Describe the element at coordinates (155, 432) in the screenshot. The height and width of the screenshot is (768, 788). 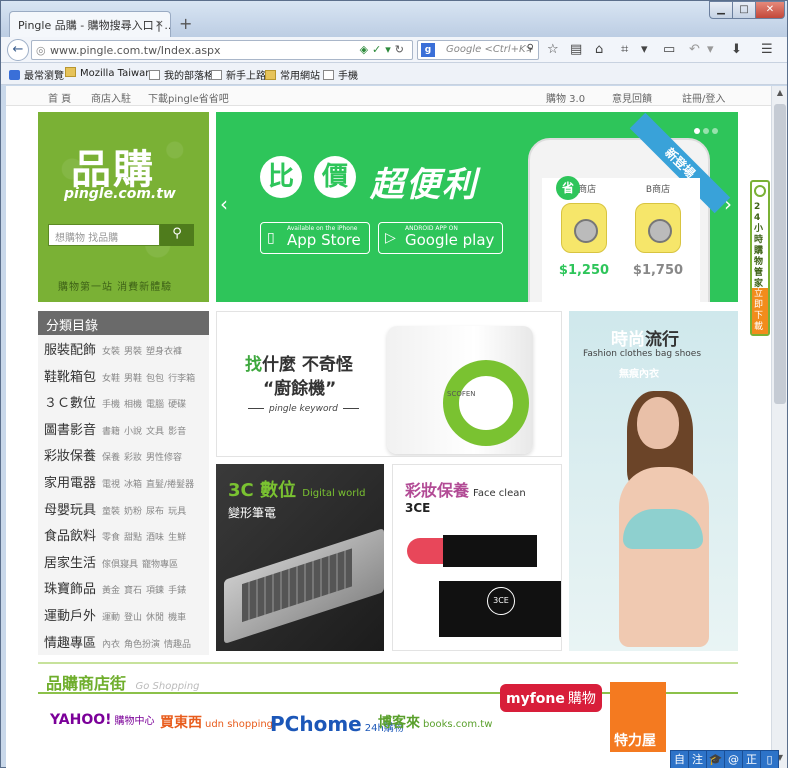
I see `subcategory-link: 文具` at that location.